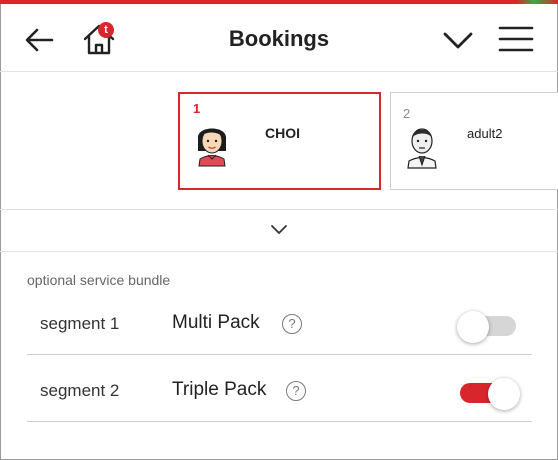 This screenshot has height=460, width=558. What do you see at coordinates (422, 148) in the screenshot?
I see `male-avatar-icon` at bounding box center [422, 148].